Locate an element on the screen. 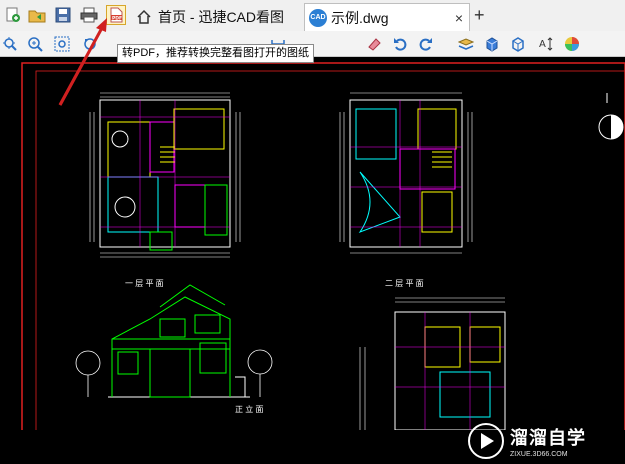 The height and width of the screenshot is (464, 625). zoom-window-button is located at coordinates (62, 44).